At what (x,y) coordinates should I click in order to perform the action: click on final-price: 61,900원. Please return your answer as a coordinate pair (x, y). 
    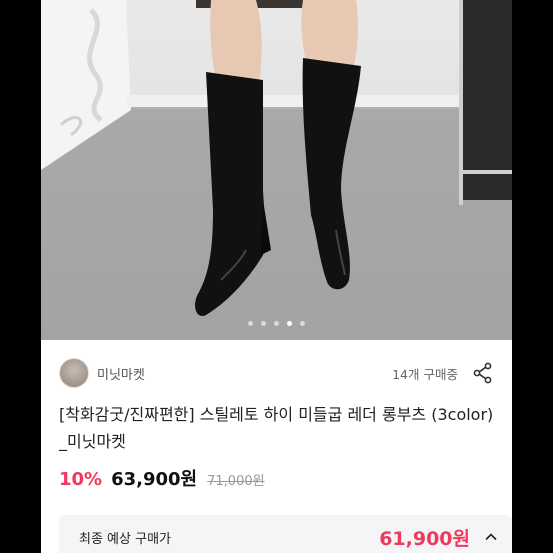
    Looking at the image, I should click on (424, 538).